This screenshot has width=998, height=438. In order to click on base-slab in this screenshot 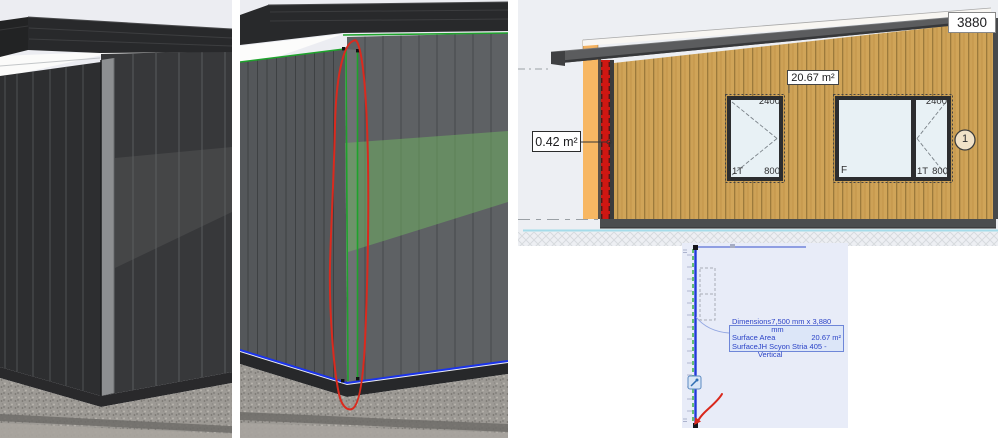, I will do `click(798, 224)`.